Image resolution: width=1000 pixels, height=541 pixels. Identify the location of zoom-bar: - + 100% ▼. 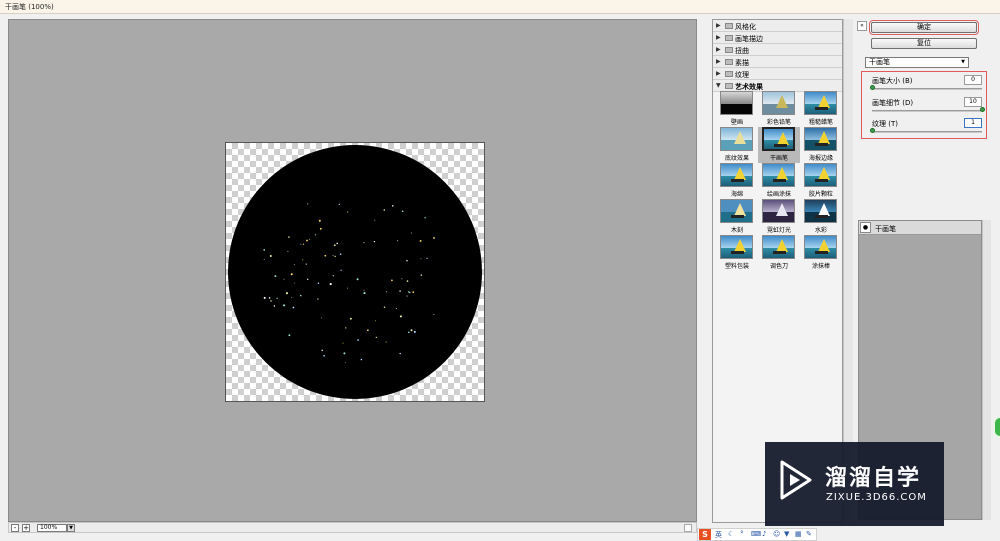
(352, 527).